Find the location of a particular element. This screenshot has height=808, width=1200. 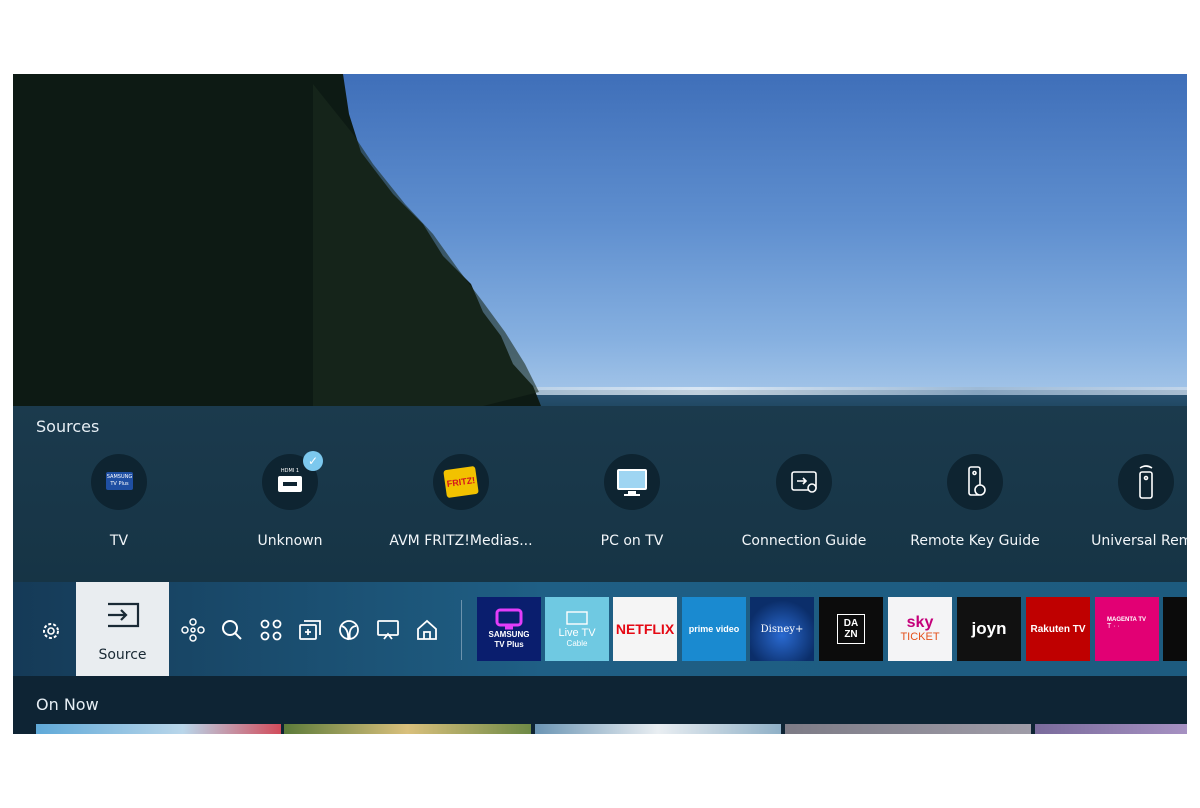

app-label: DAZN is located at coordinates (851, 629).